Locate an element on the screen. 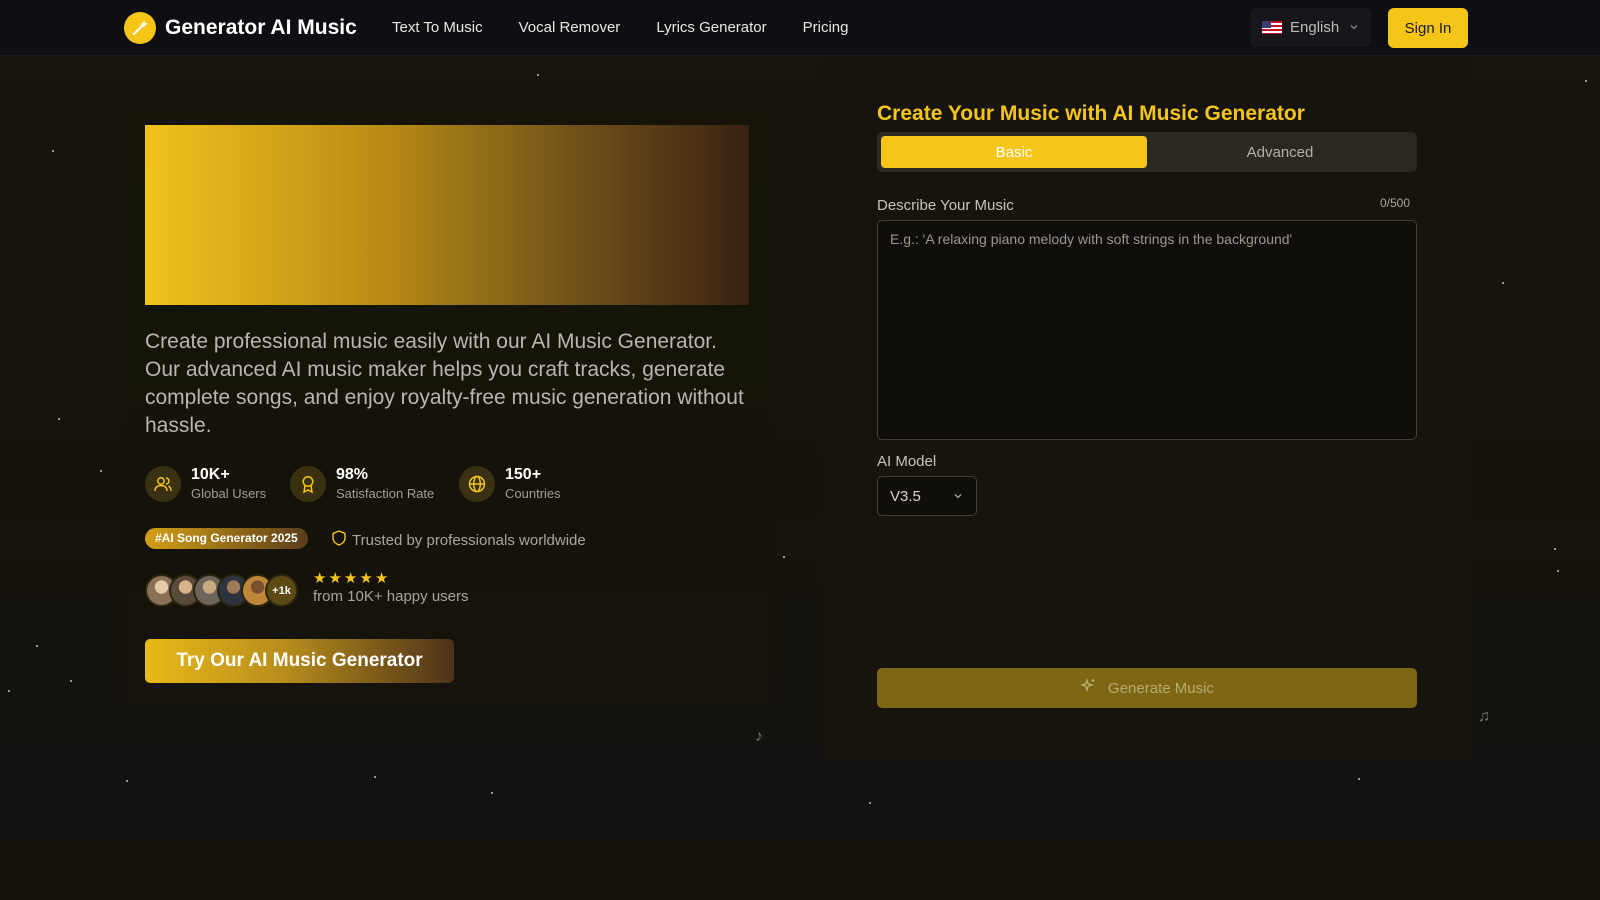 This screenshot has height=900, width=1600. magic-wand-icon is located at coordinates (140, 28).